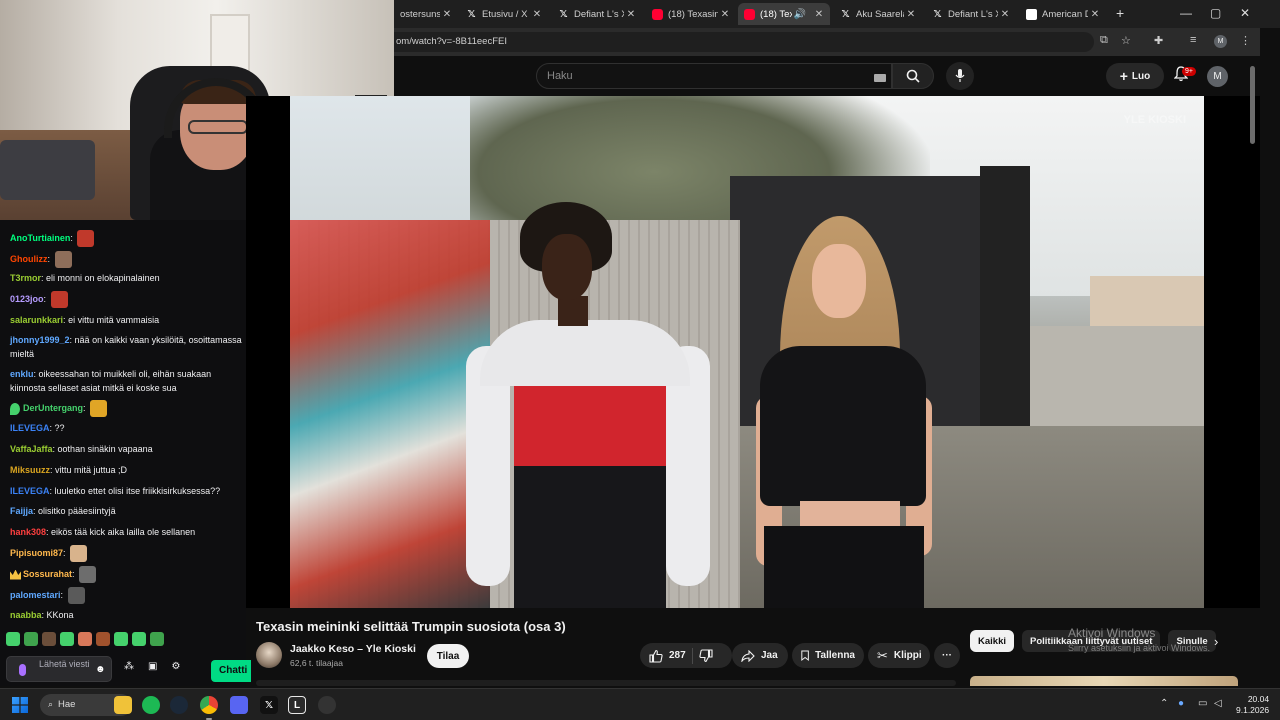  What do you see at coordinates (129, 666) in the screenshot?
I see `bits-icon: ⁂` at bounding box center [129, 666].